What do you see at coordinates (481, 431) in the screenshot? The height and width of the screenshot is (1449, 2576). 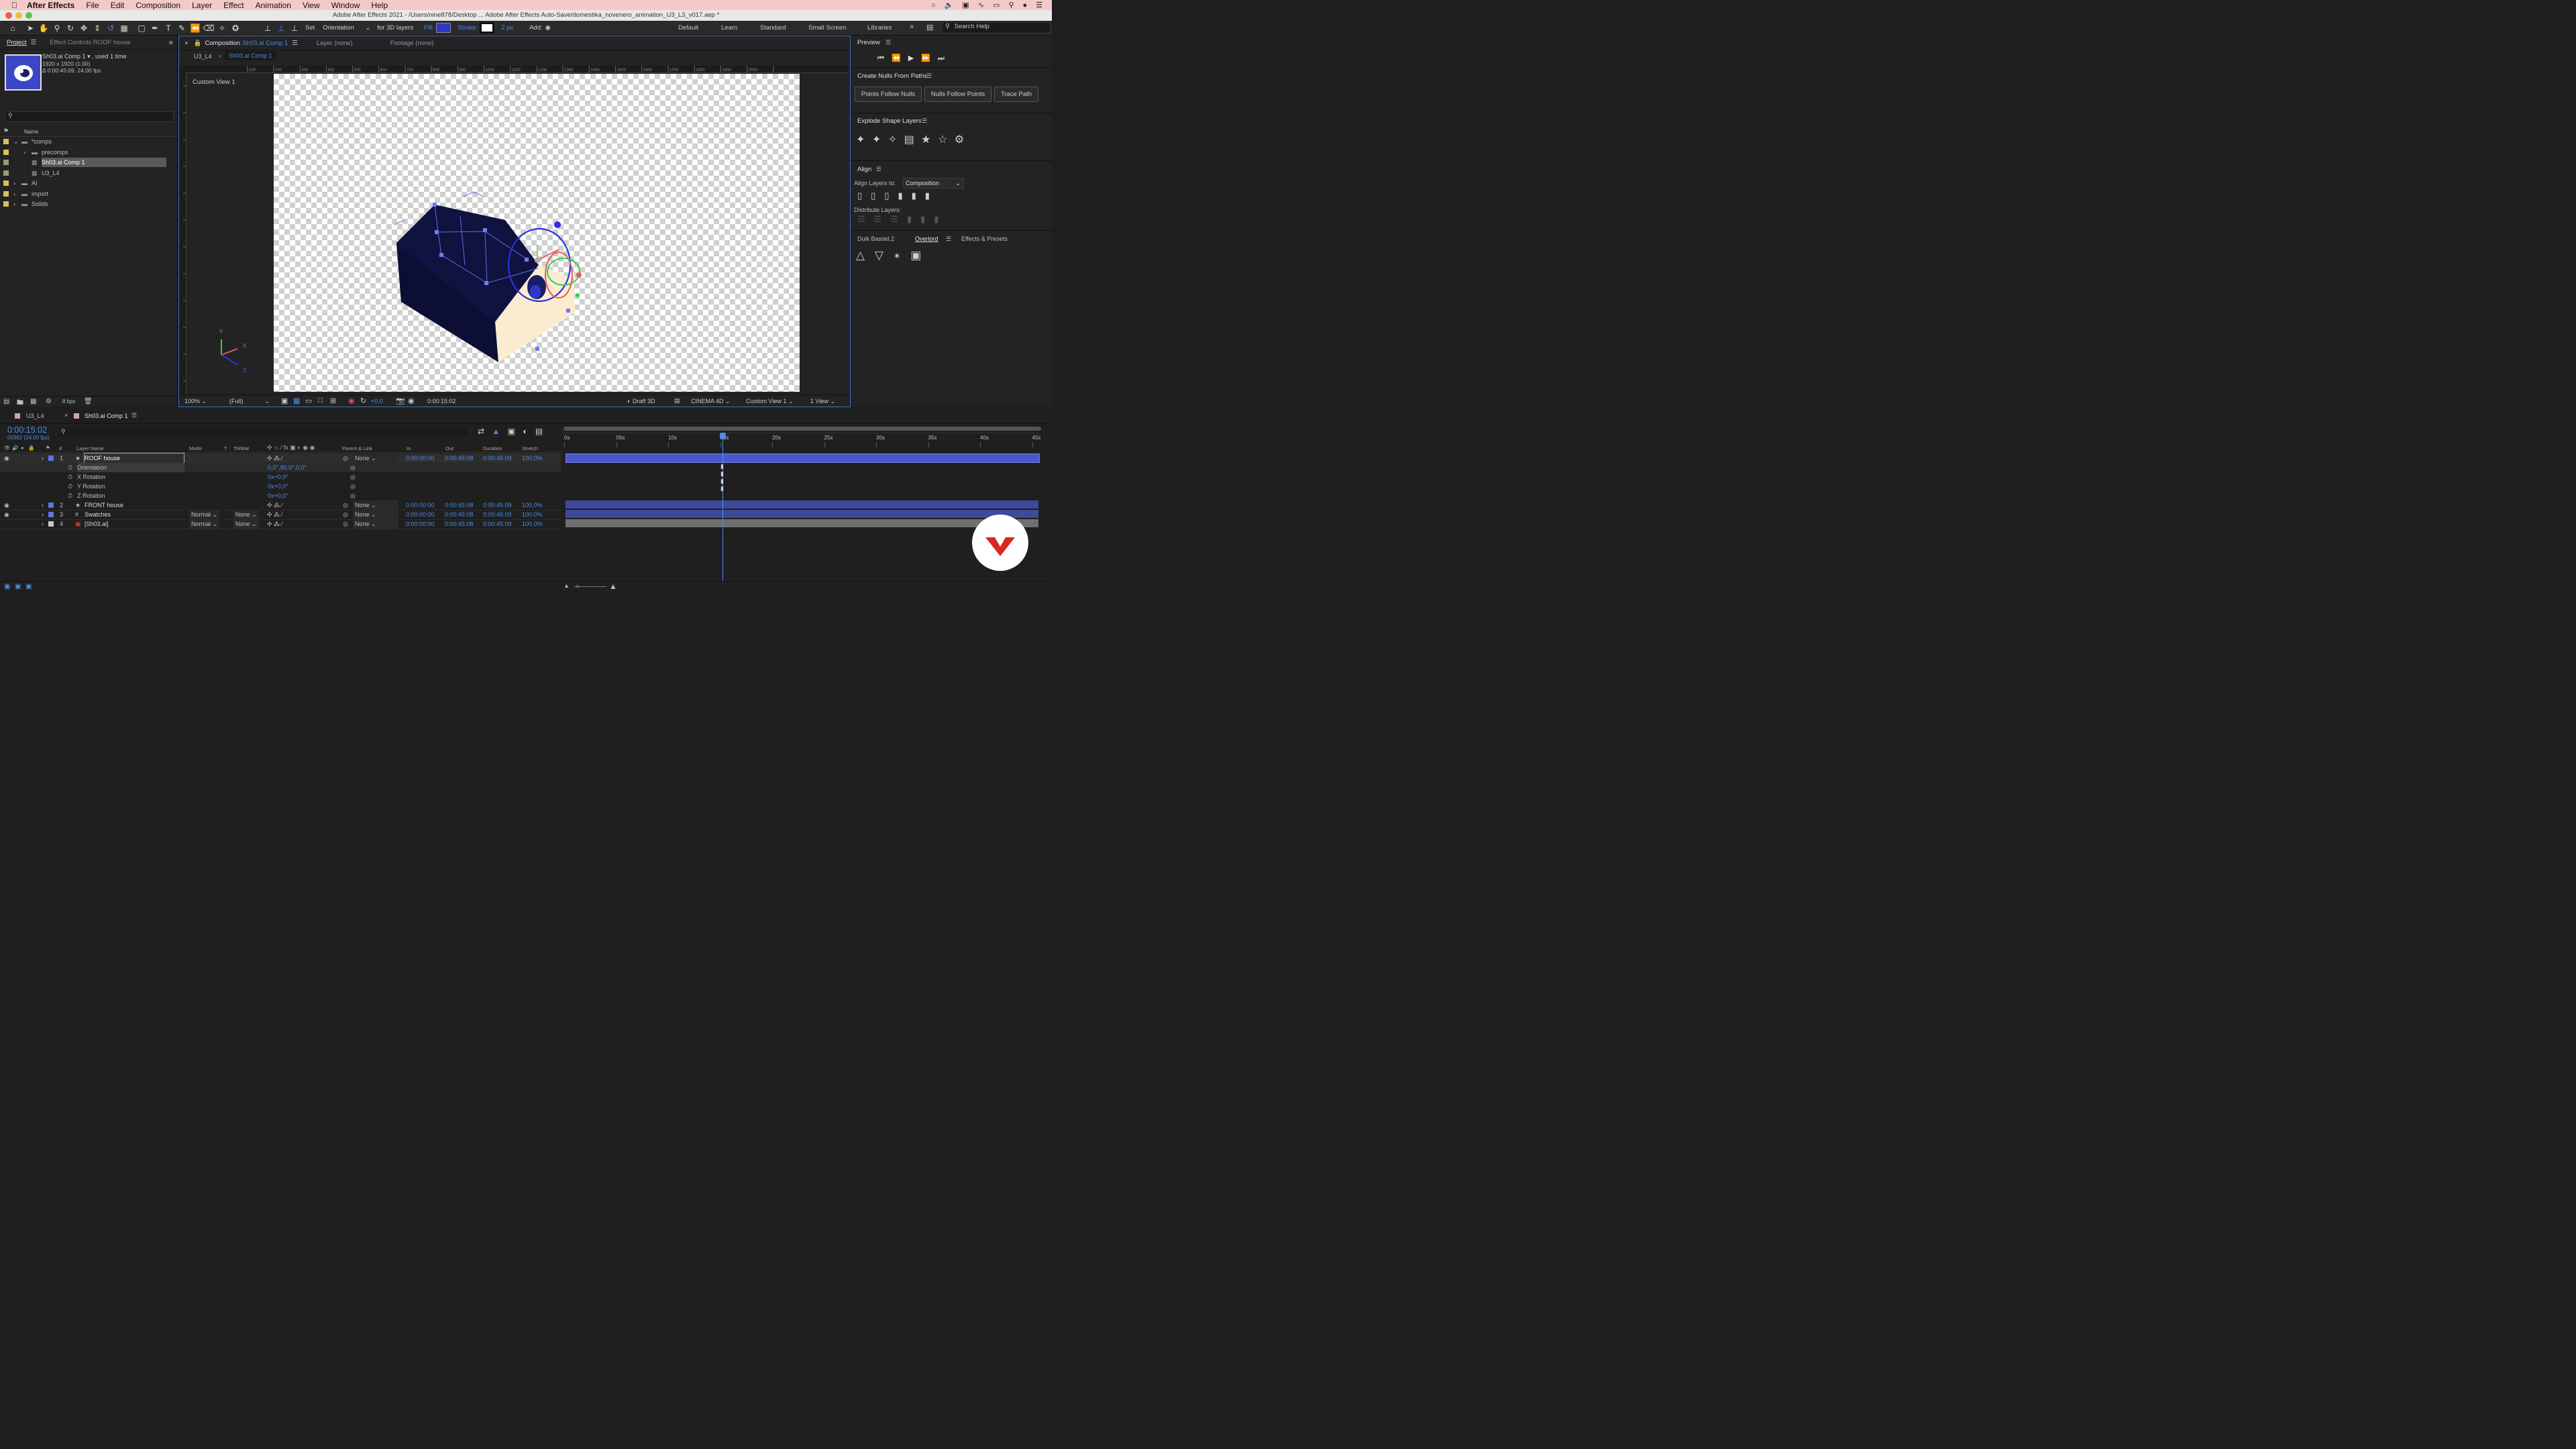 I see `comp-flowchart-icon: ⇄` at bounding box center [481, 431].